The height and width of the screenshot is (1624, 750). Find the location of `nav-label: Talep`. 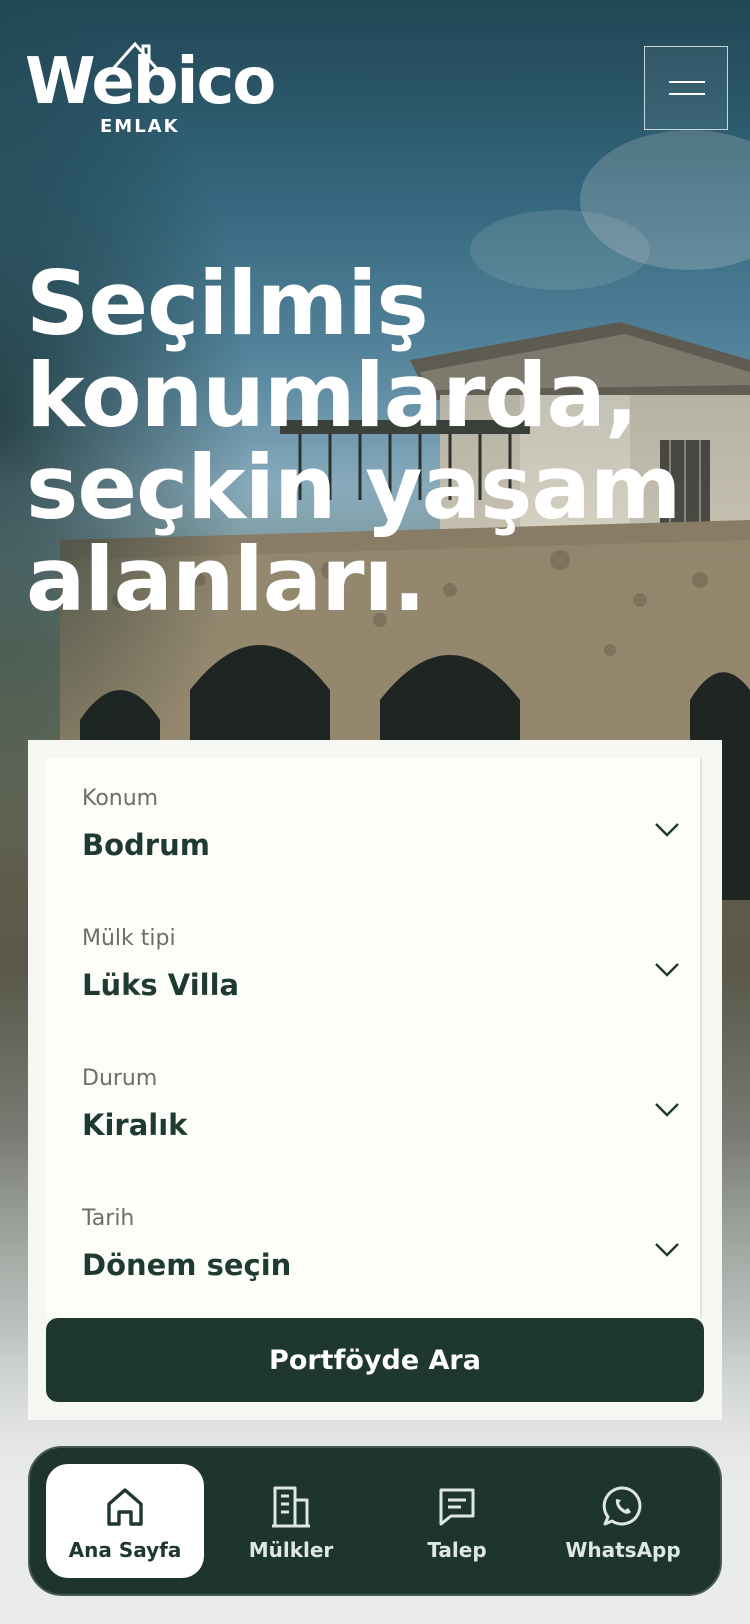

nav-label: Talep is located at coordinates (457, 1550).